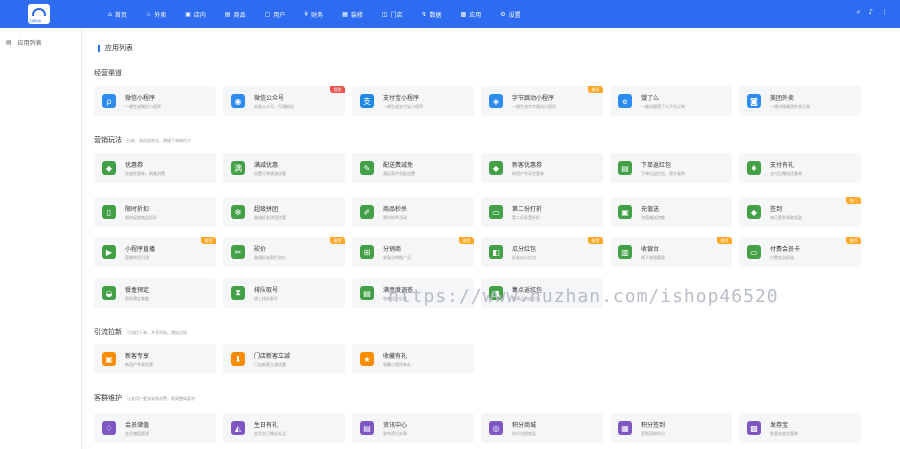 Image resolution: width=900 pixels, height=449 pixels. What do you see at coordinates (496, 168) in the screenshot?
I see `new-coupon-icon: ◆` at bounding box center [496, 168].